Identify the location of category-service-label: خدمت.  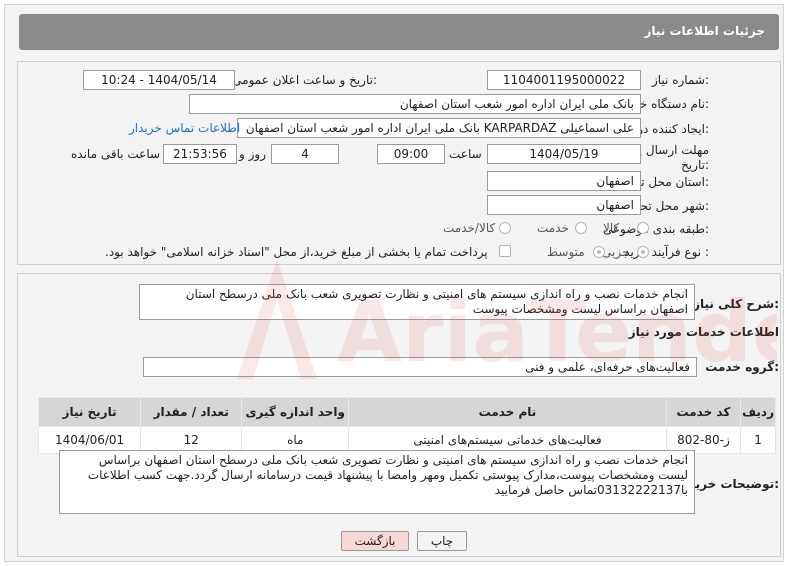
(553, 228).